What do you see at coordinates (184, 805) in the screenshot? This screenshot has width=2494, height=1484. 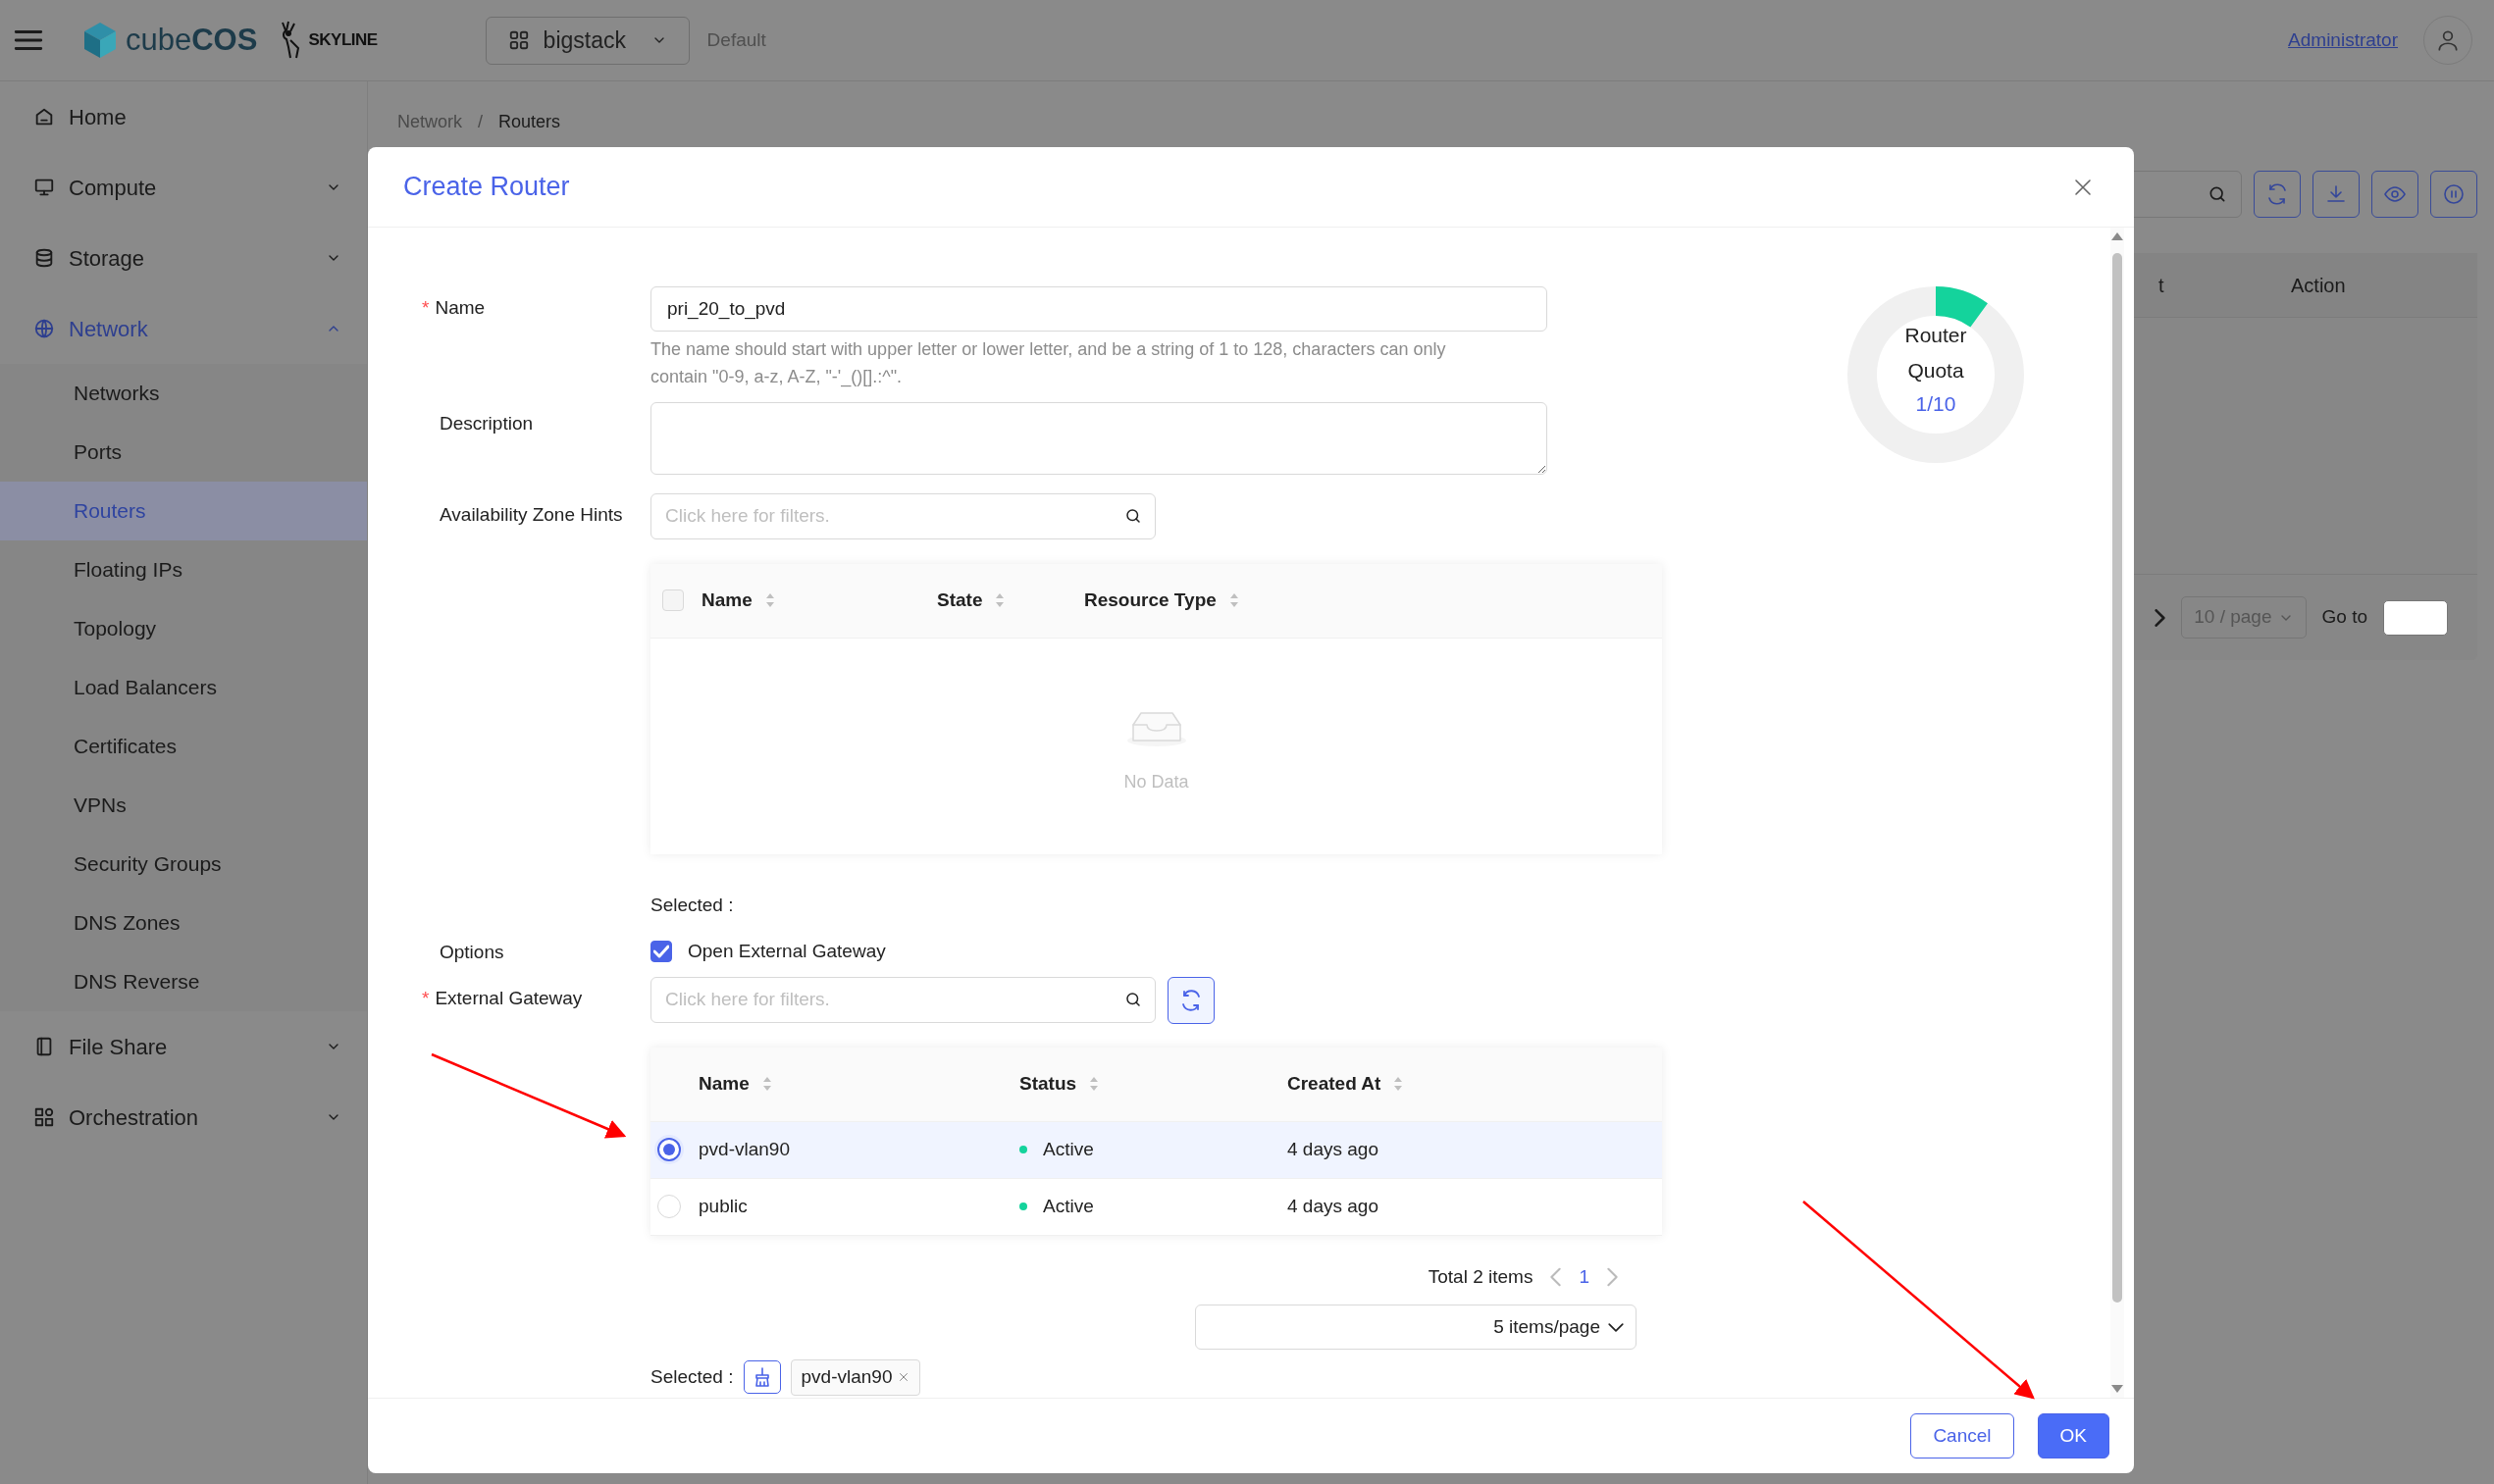 I see `sidebar-subitem: VPNs` at bounding box center [184, 805].